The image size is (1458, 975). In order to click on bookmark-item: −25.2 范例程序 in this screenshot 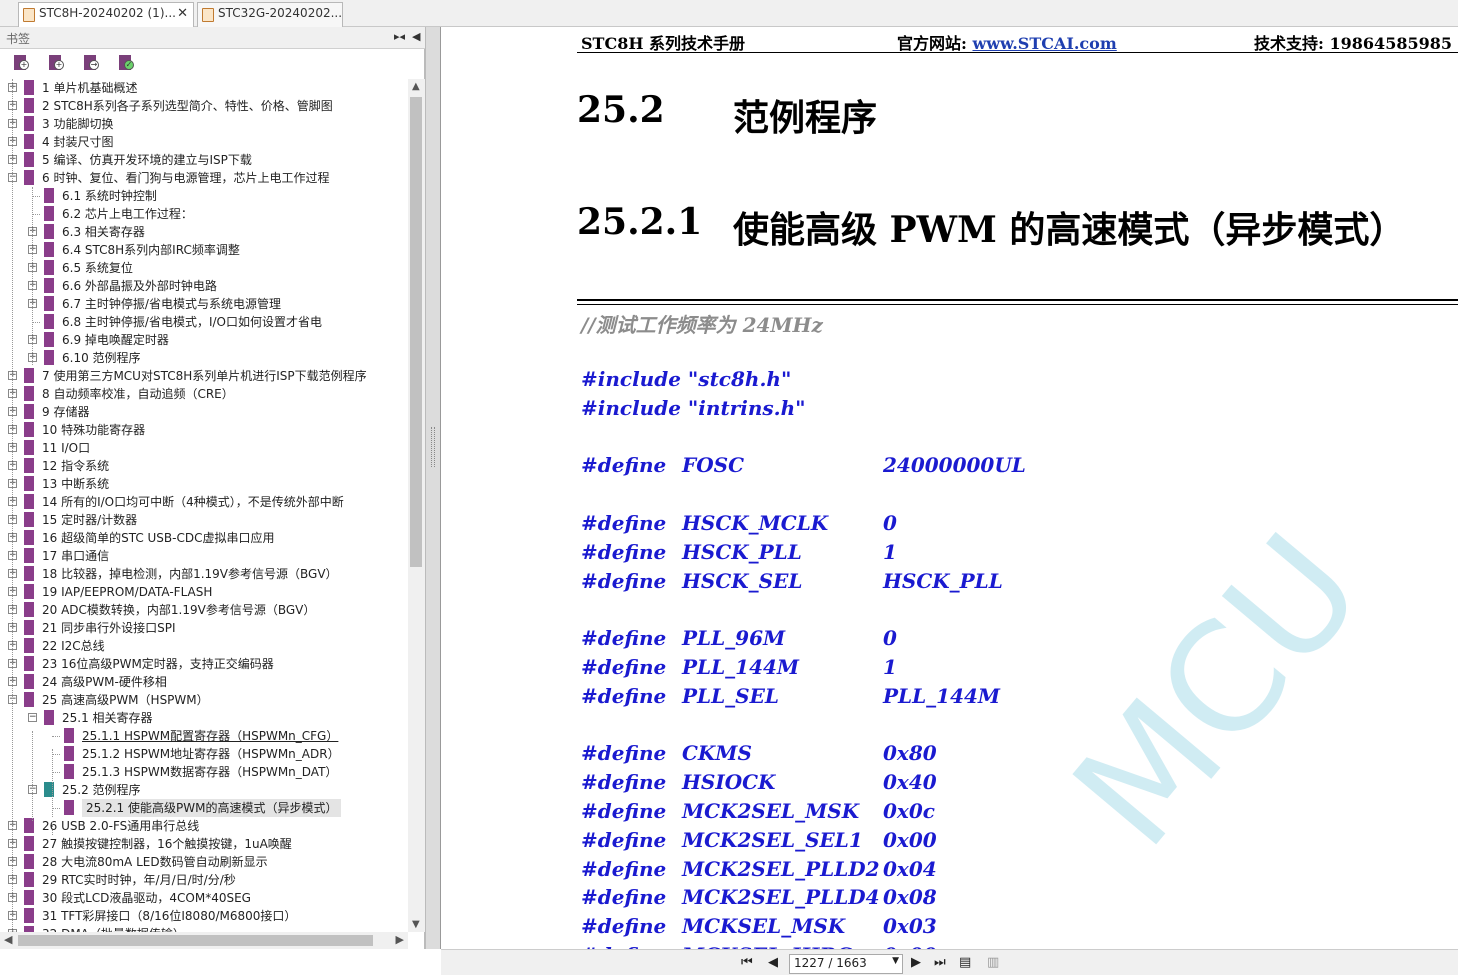, I will do `click(204, 790)`.